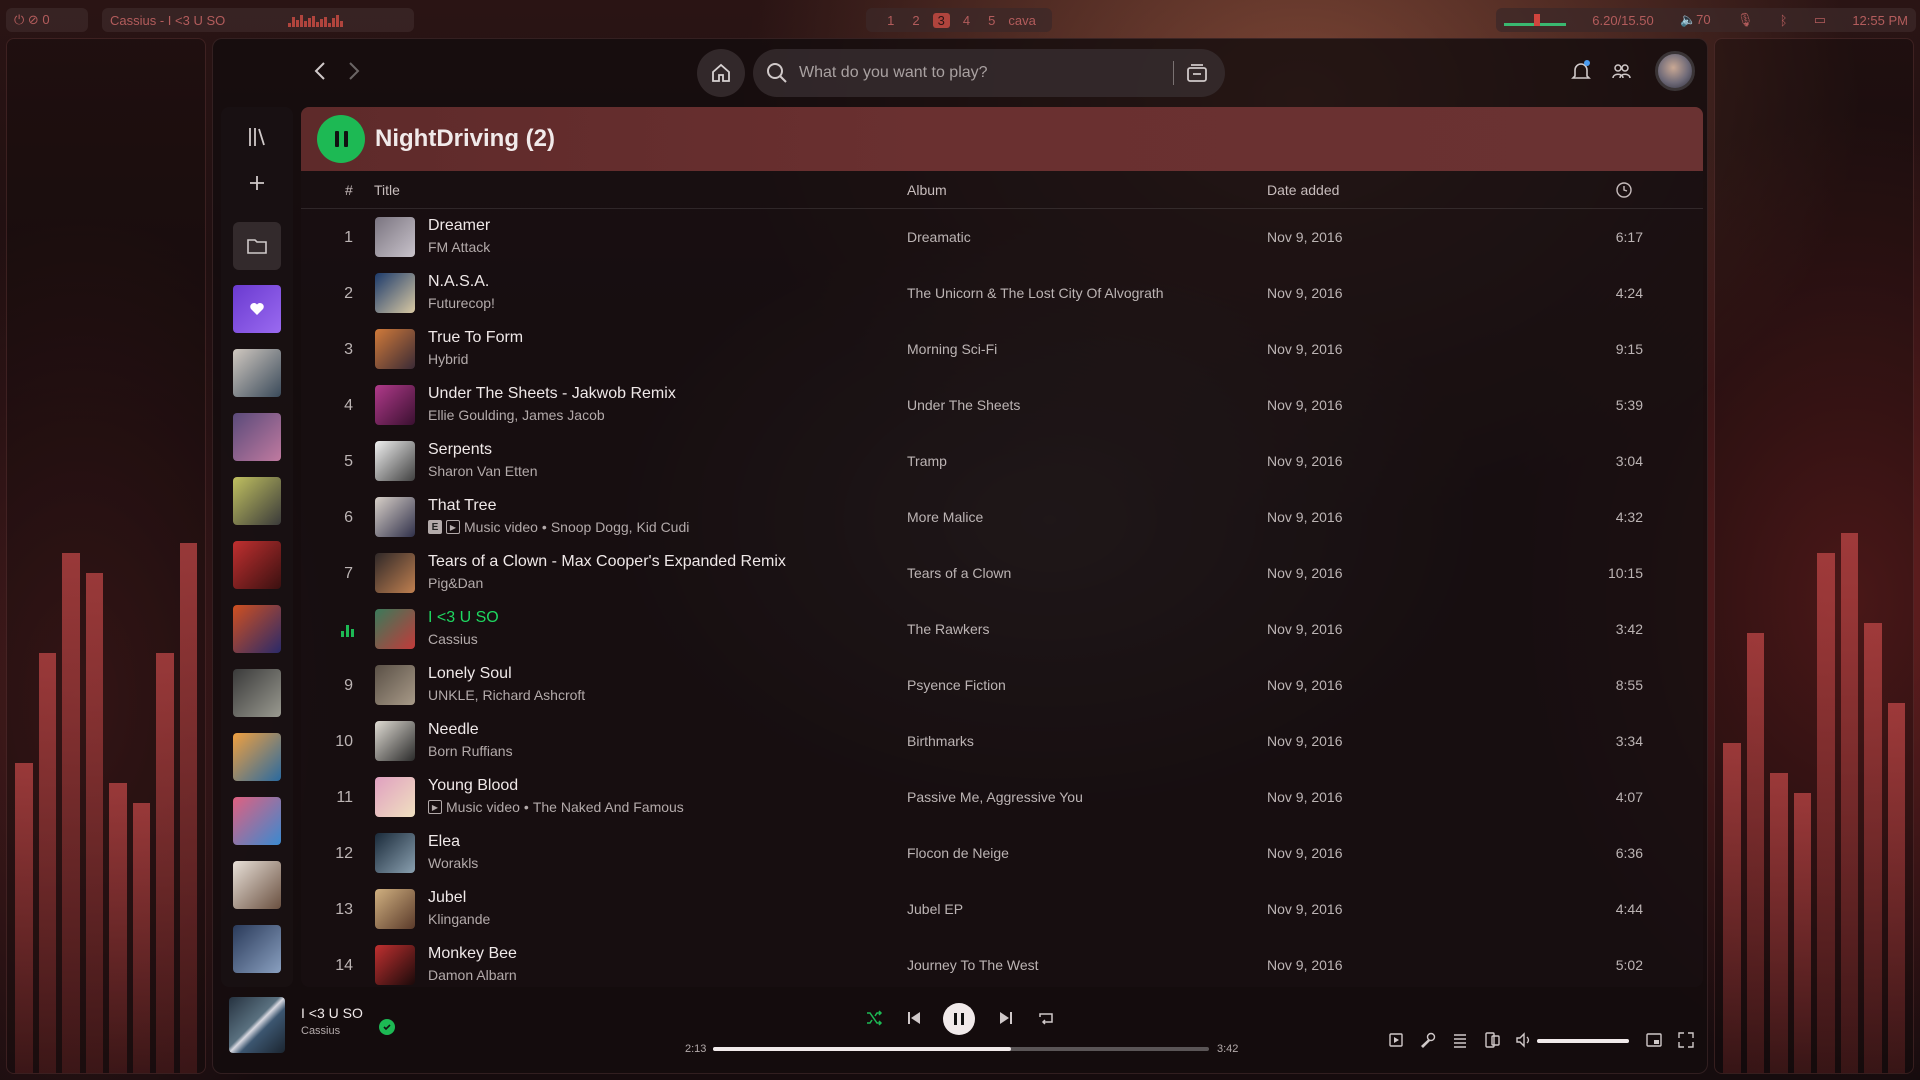  Describe the element at coordinates (459, 919) in the screenshot. I see `track-artist: Klingande` at that location.